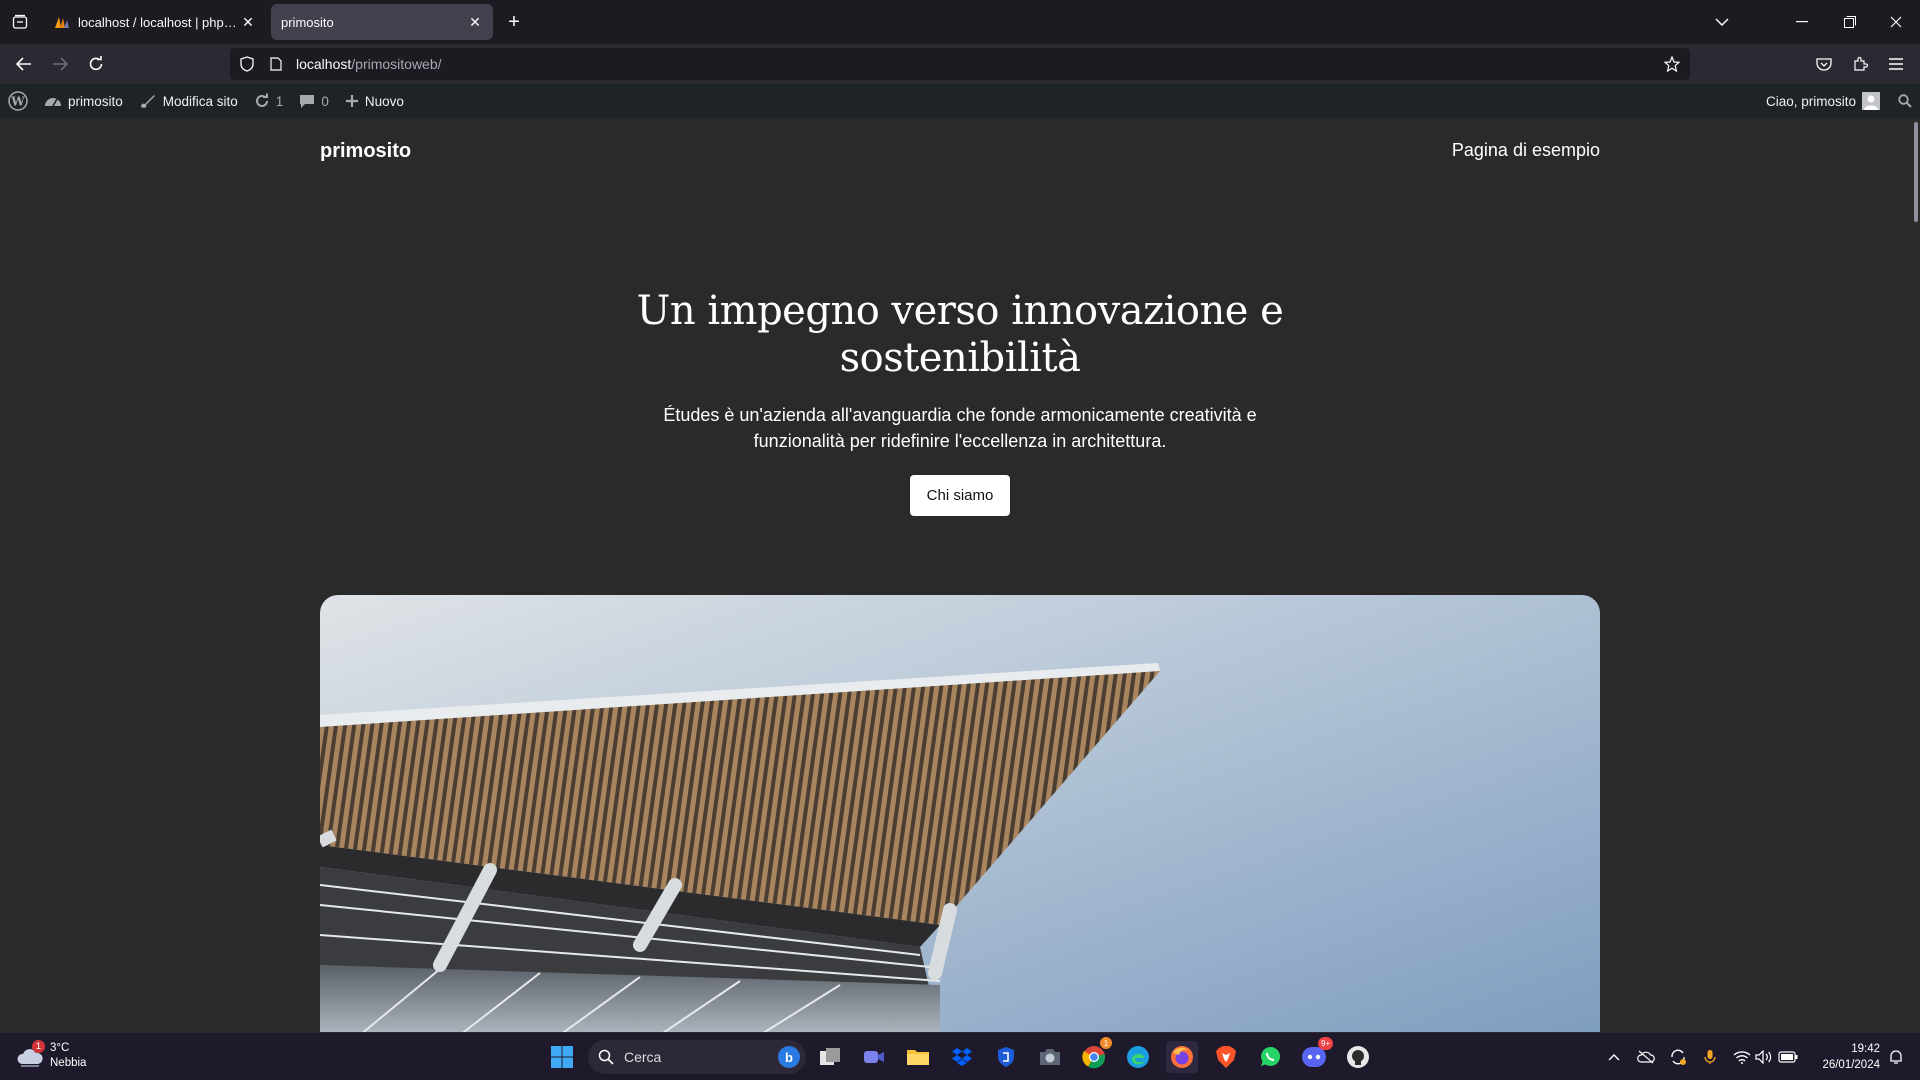 Image resolution: width=1920 pixels, height=1080 pixels. I want to click on cloud-offline-icon, so click(1646, 1057).